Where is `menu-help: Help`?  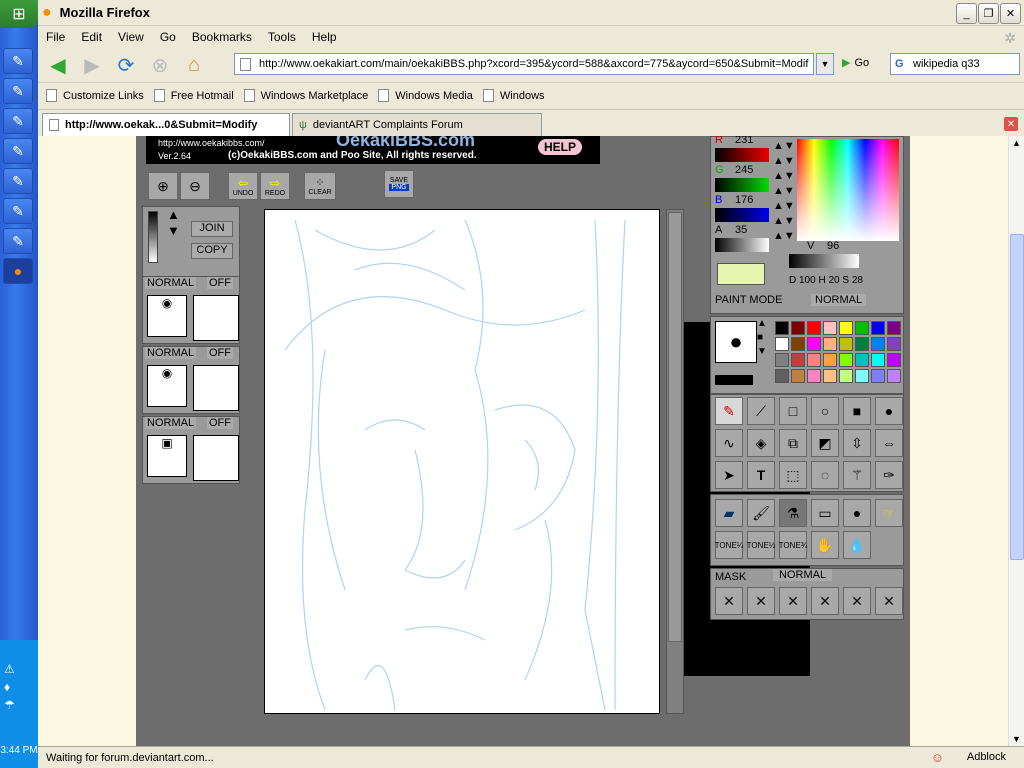 menu-help: Help is located at coordinates (324, 37).